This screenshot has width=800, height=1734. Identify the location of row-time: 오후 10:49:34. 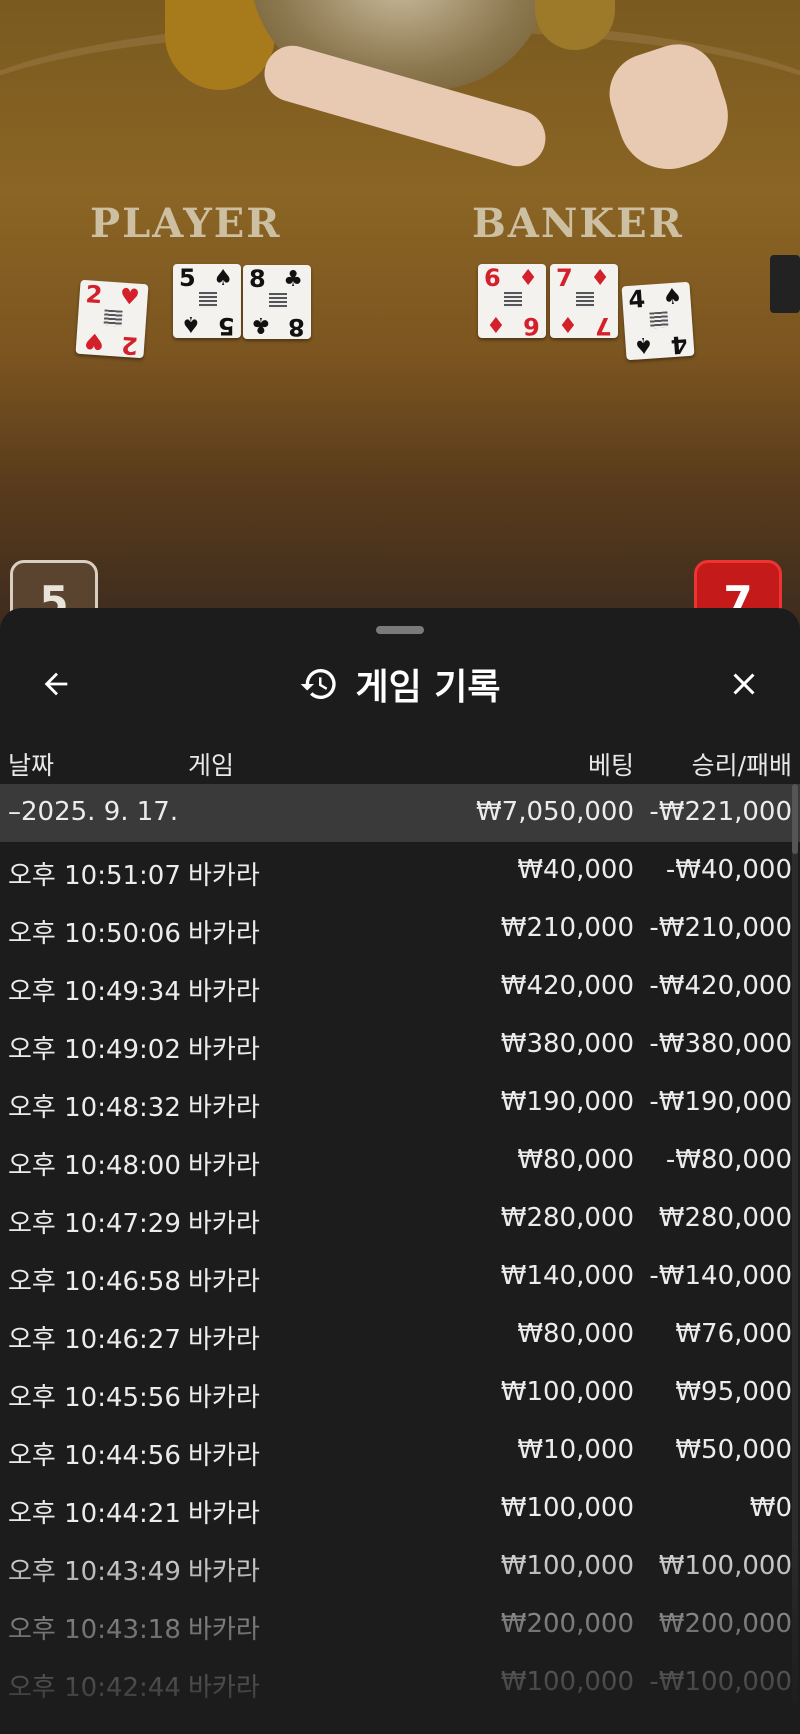
(94, 992).